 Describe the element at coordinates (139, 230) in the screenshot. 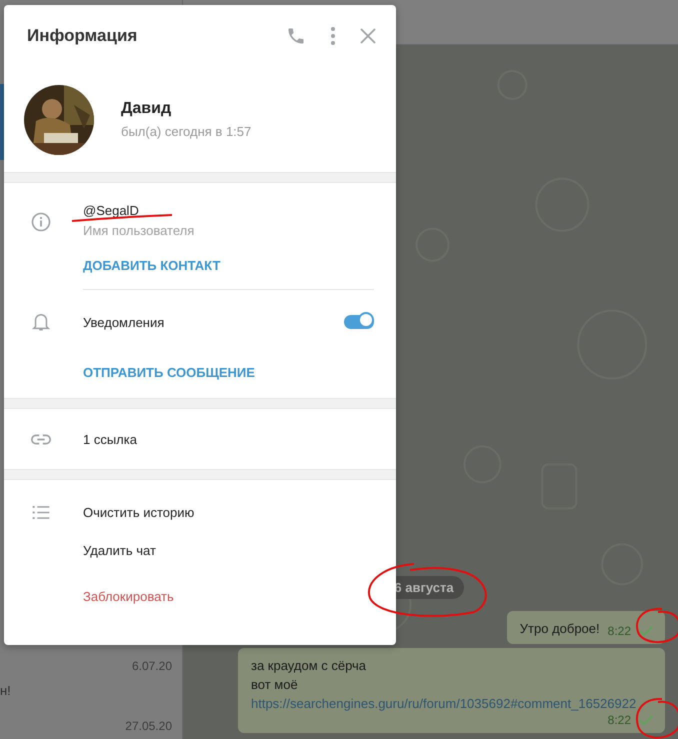

I see `username-label: Имя пользователя` at that location.